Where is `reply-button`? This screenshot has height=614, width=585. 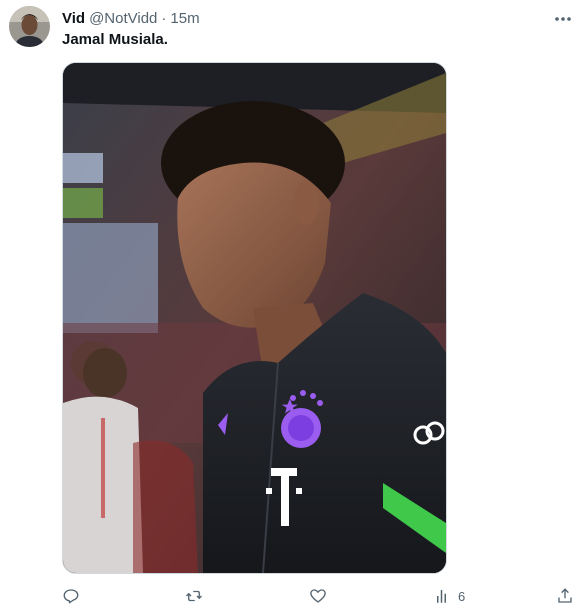 reply-button is located at coordinates (71, 596).